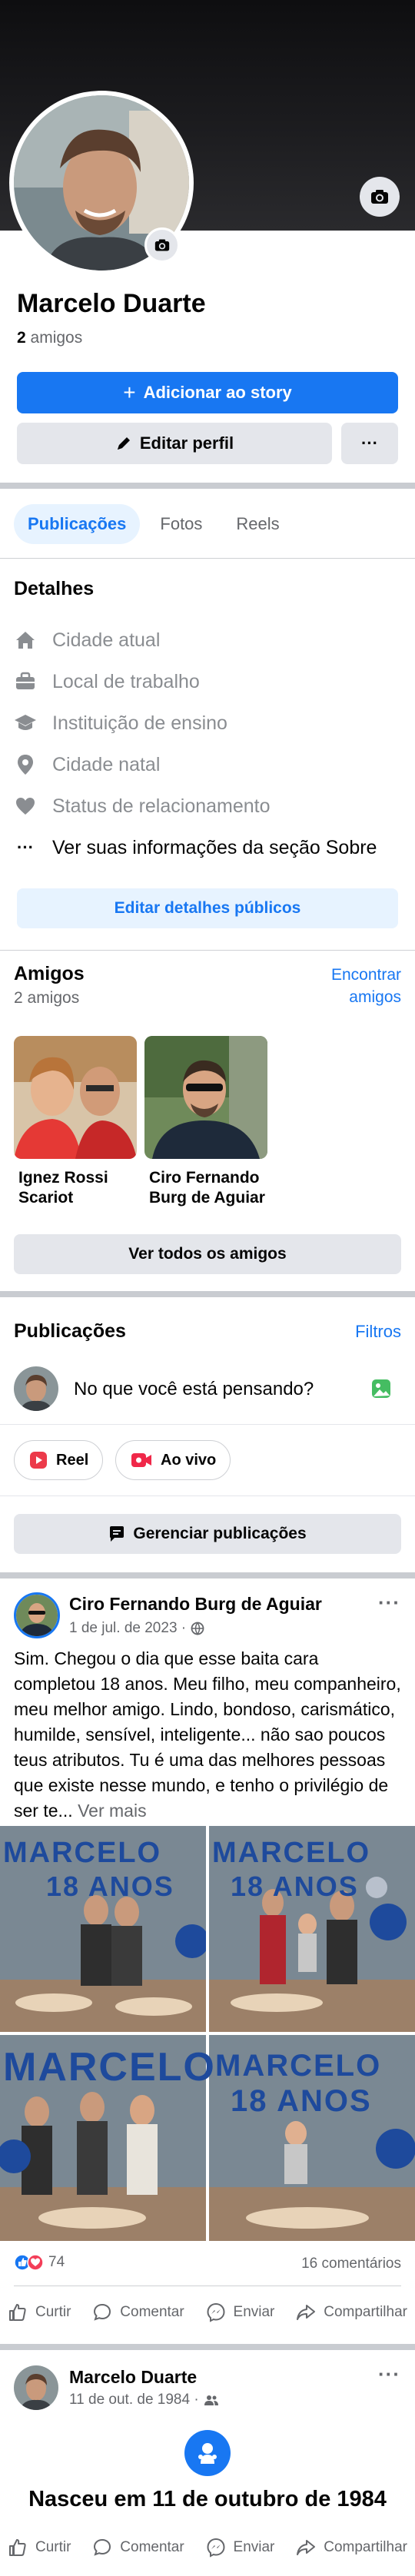 This screenshot has width=415, height=2576. What do you see at coordinates (111, 303) in the screenshot?
I see `profile-name: Marcelo Duarte` at bounding box center [111, 303].